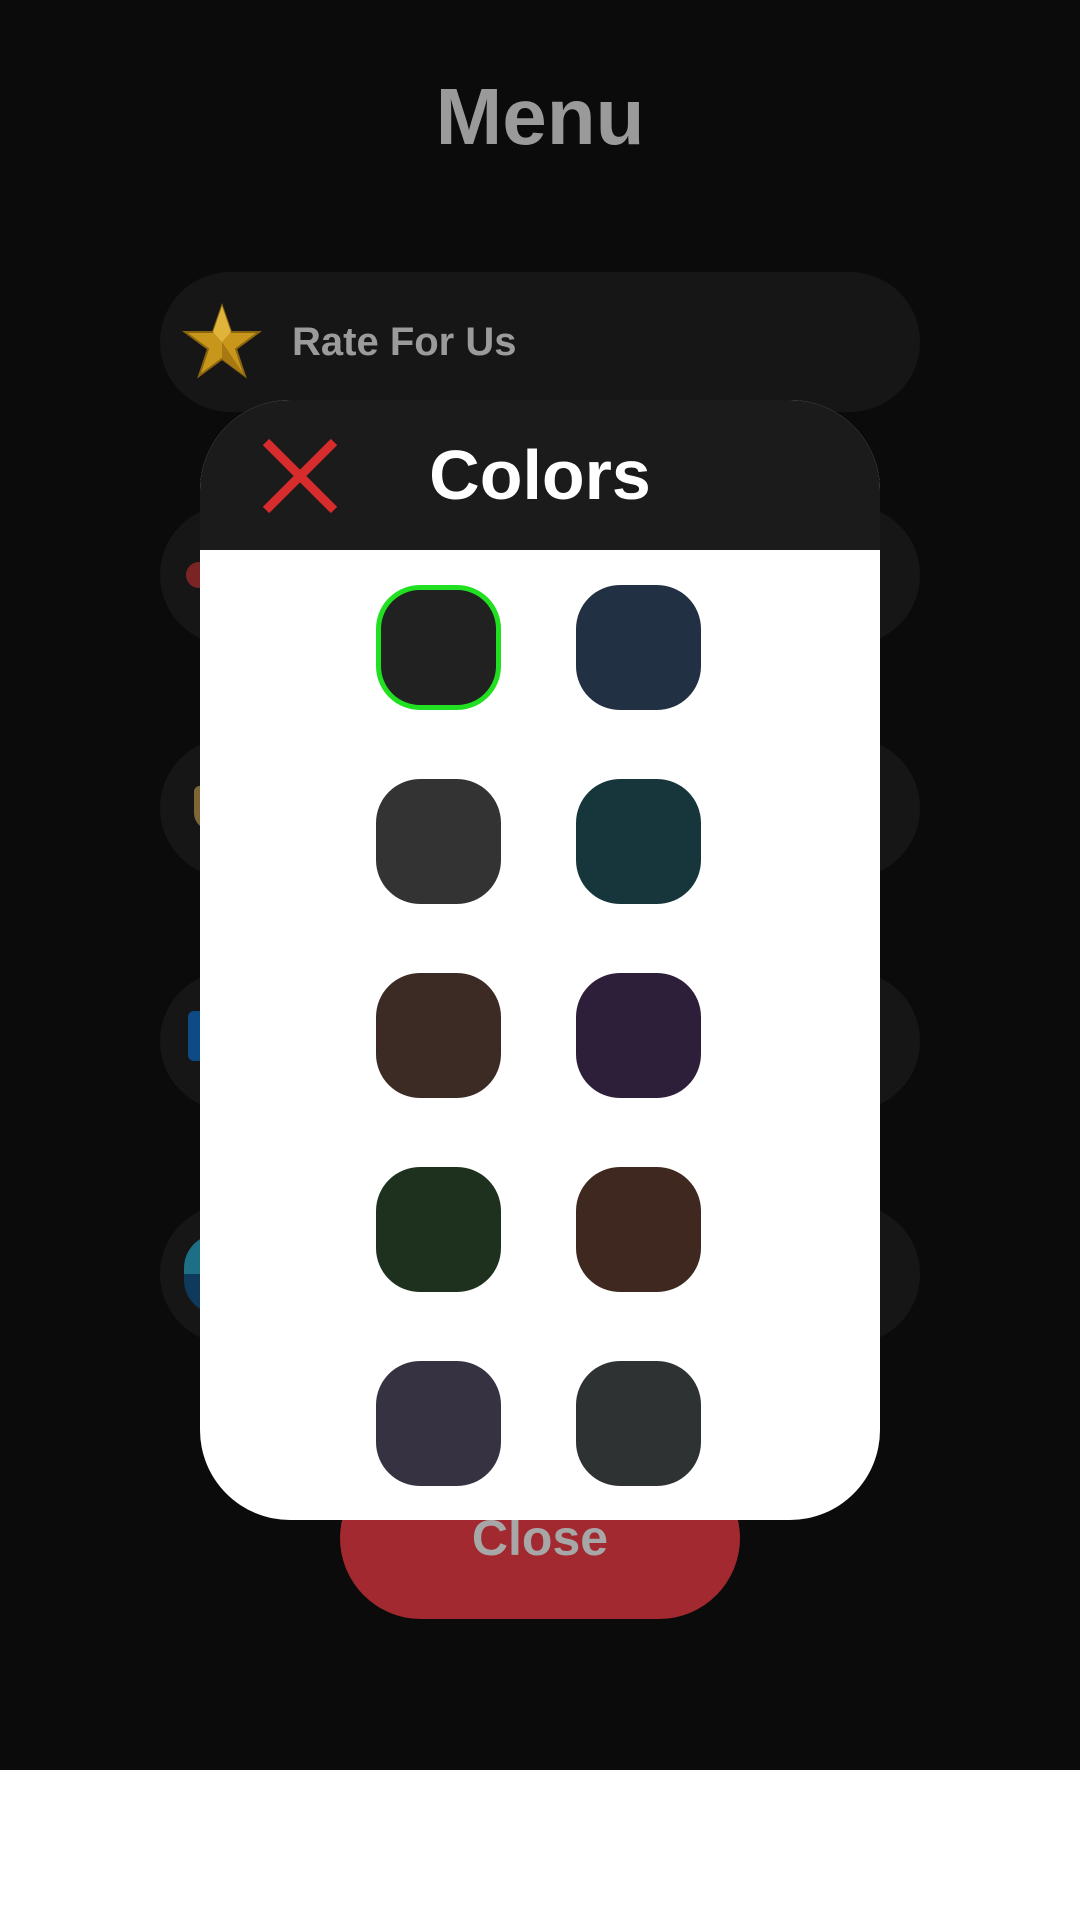 The height and width of the screenshot is (1920, 1080). What do you see at coordinates (540, 342) in the screenshot?
I see `menu-item-rate-for-us: Rate For Us` at bounding box center [540, 342].